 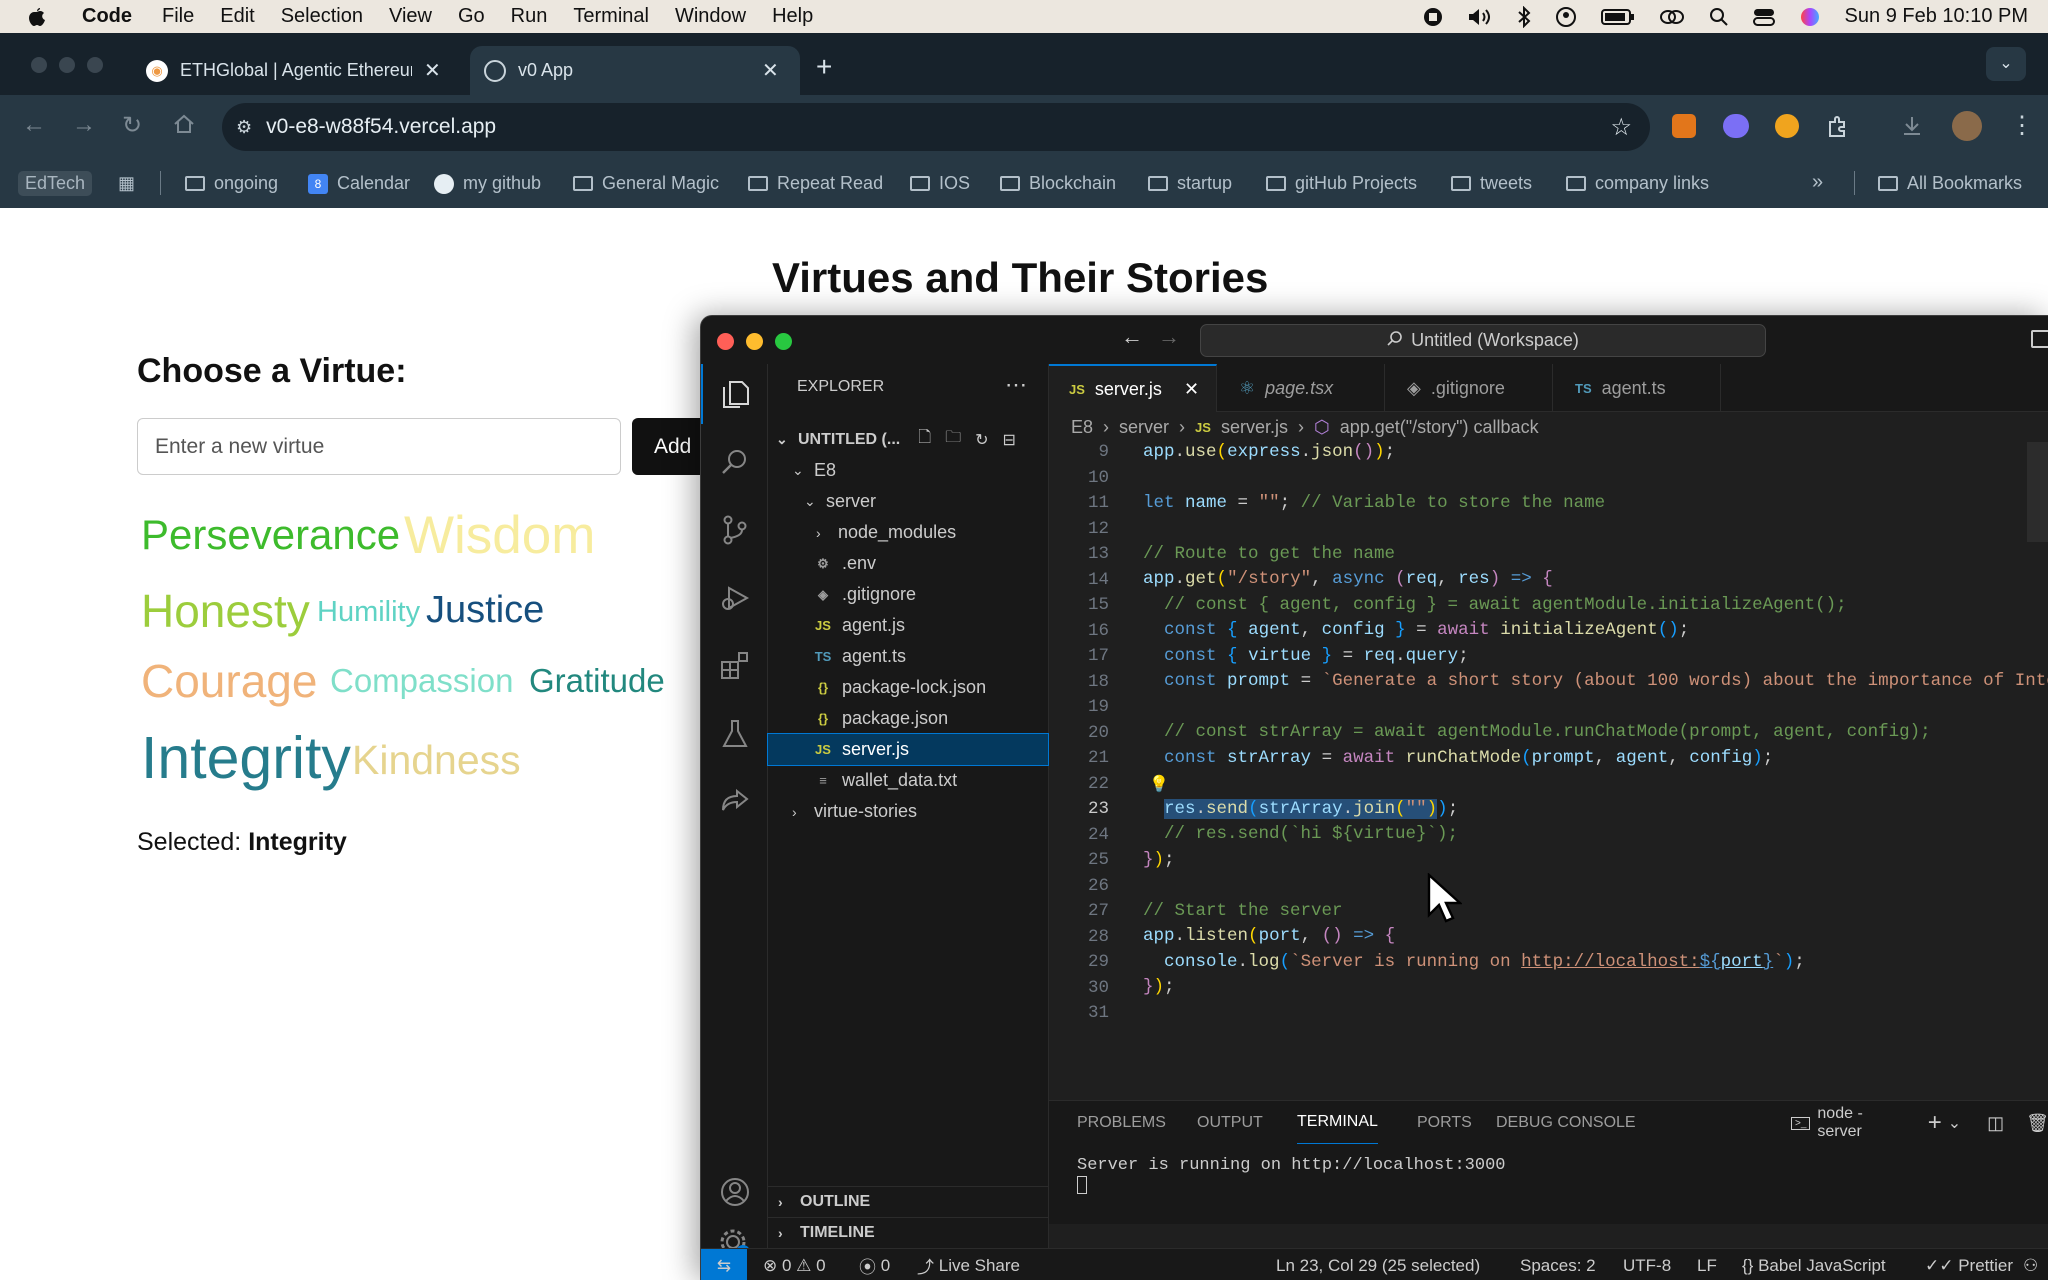 I want to click on address-bar: ⚙ v0-e8-w88f54.vercel.app ☆, so click(x=936, y=127).